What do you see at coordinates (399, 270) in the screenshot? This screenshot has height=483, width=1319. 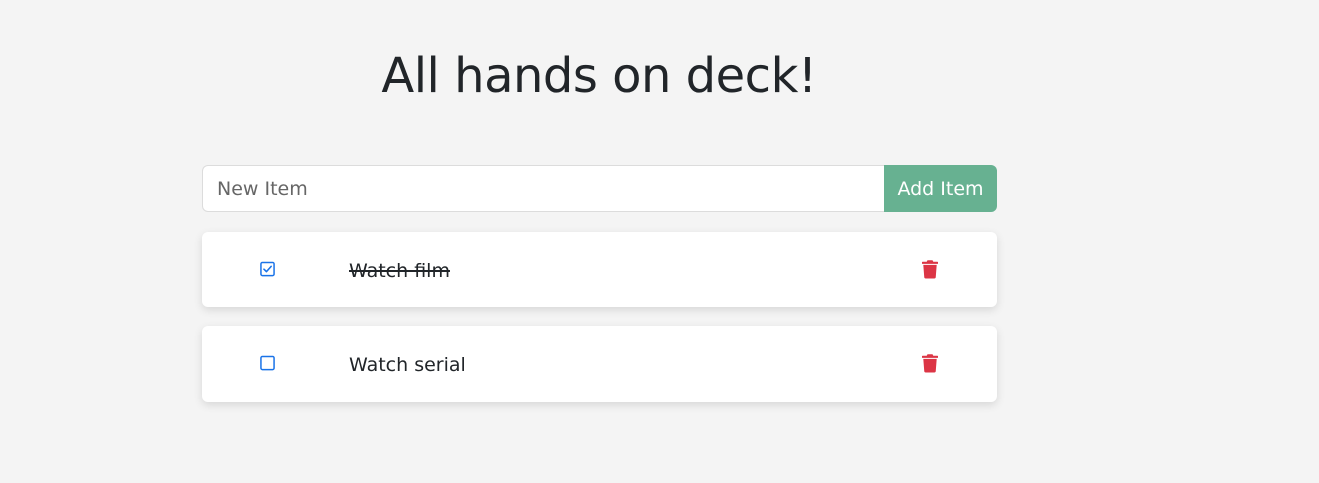 I see `todo-item-text: Watch film` at bounding box center [399, 270].